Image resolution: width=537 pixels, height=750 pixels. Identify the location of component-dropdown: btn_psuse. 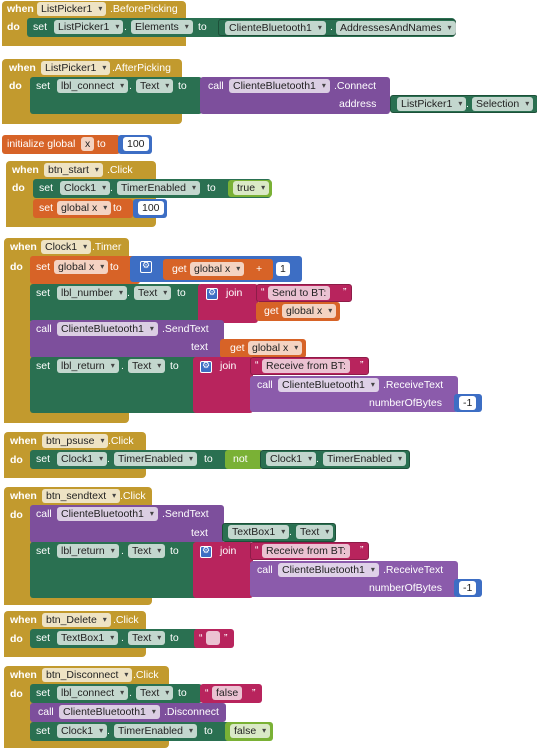
(75, 441).